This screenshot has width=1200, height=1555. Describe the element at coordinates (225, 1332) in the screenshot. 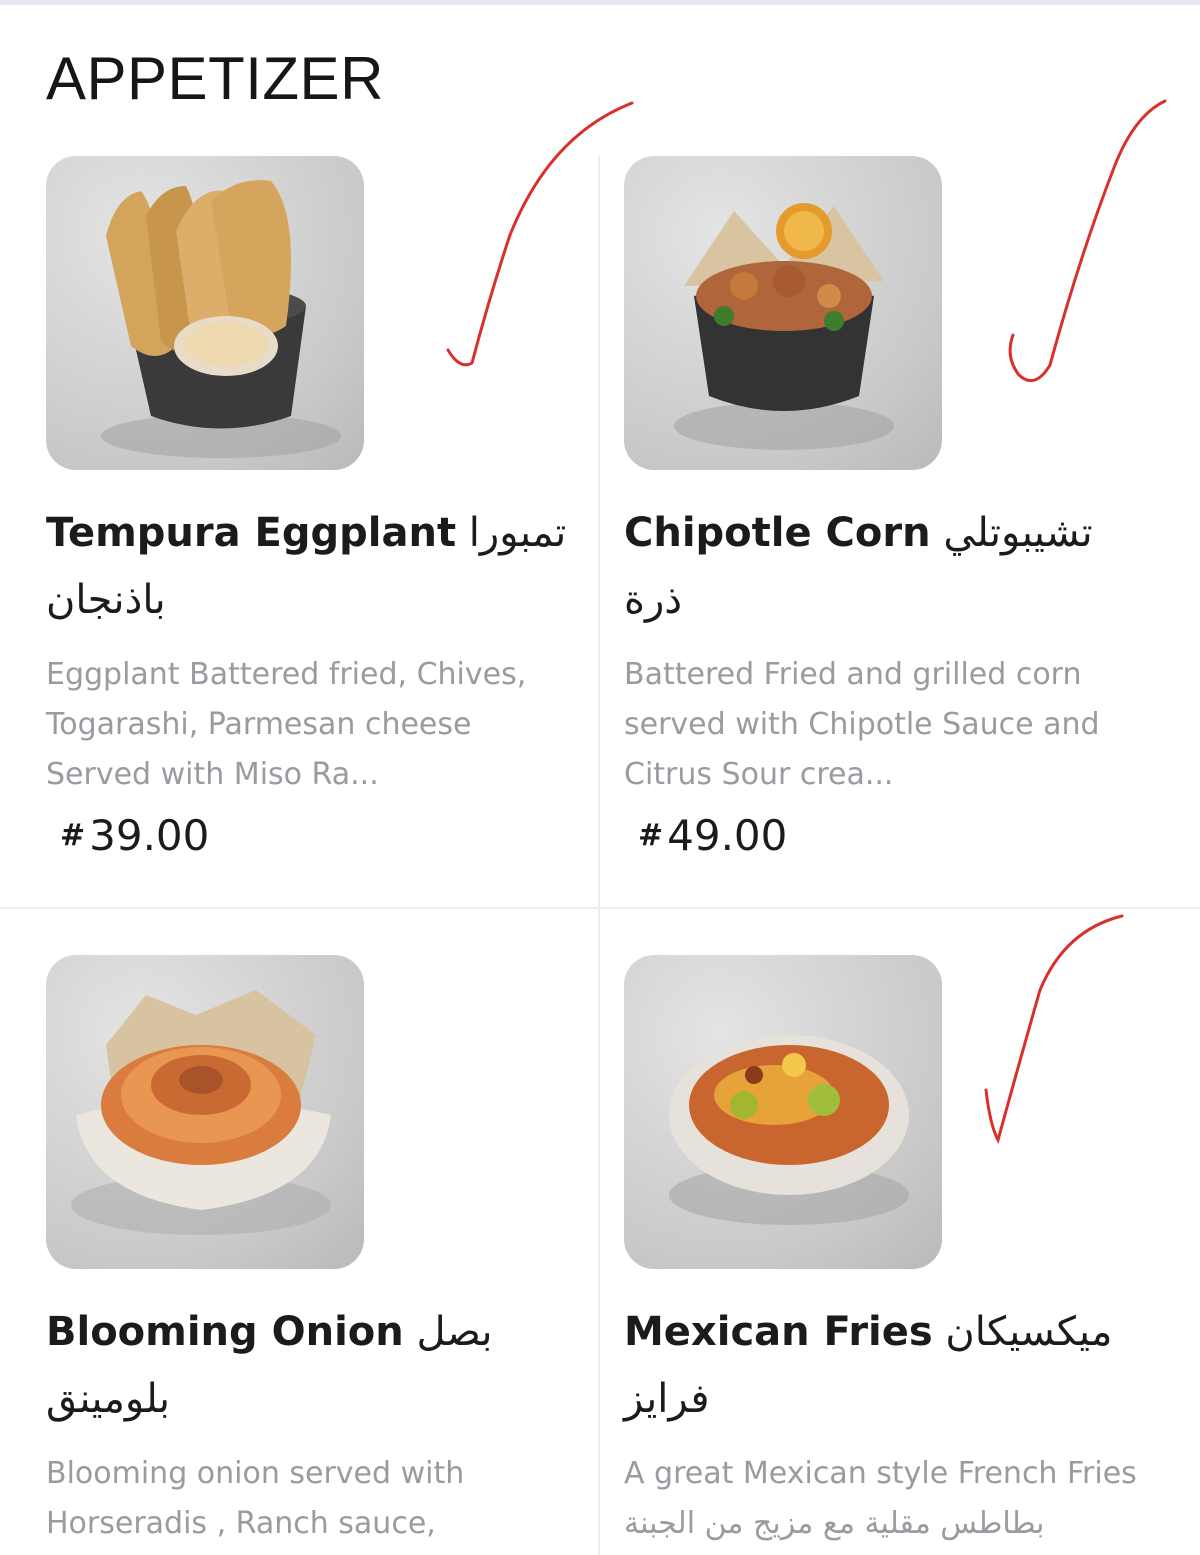

I see `menu-item-name-en: Blooming Onion` at that location.